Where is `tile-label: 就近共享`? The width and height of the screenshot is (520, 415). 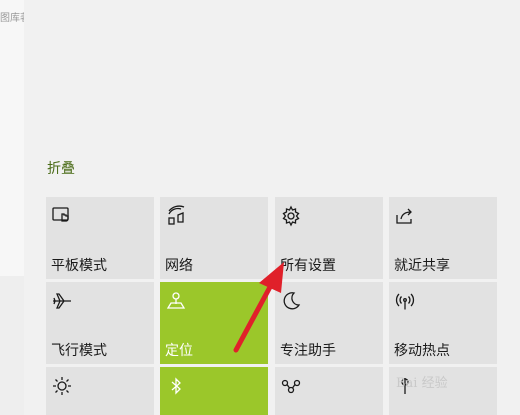 tile-label: 就近共享 is located at coordinates (422, 266).